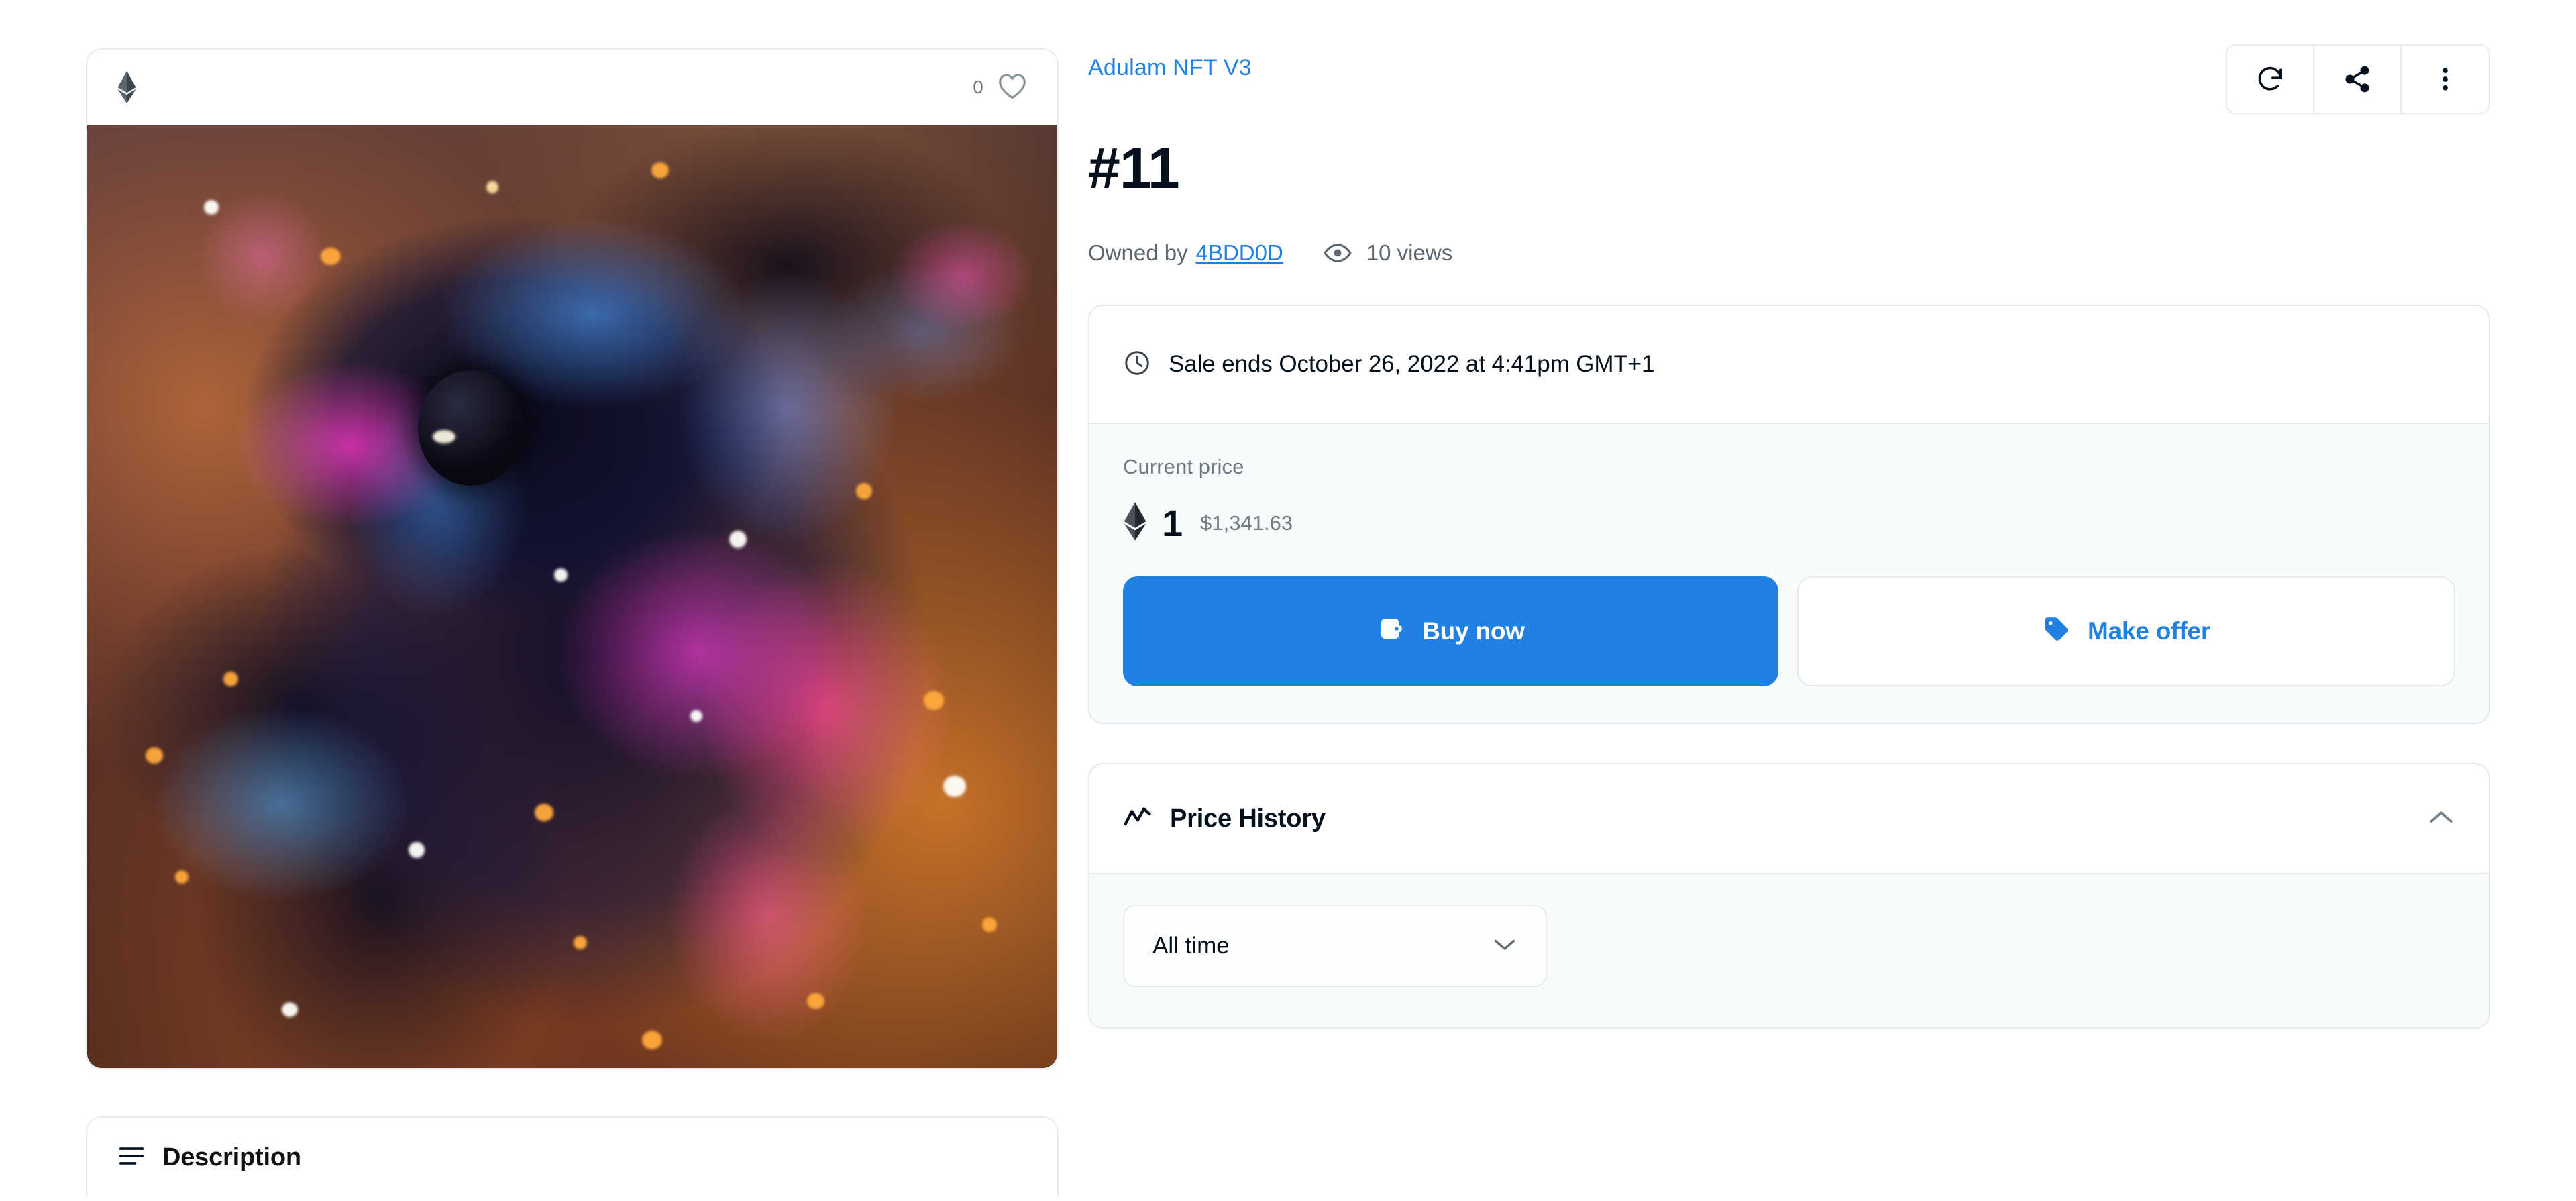 The image size is (2576, 1201). Describe the element at coordinates (2149, 631) in the screenshot. I see `make-offer-label: Make offer` at that location.